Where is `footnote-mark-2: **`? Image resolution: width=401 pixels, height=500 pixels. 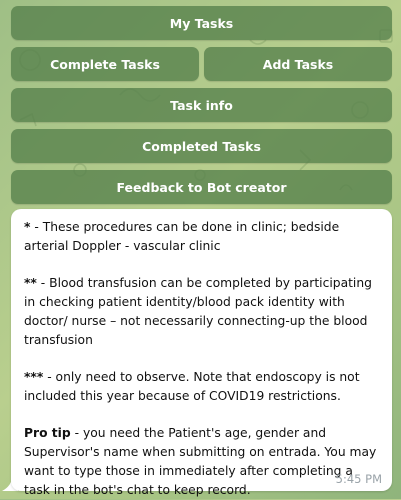
footnote-mark-2: ** is located at coordinates (30, 283).